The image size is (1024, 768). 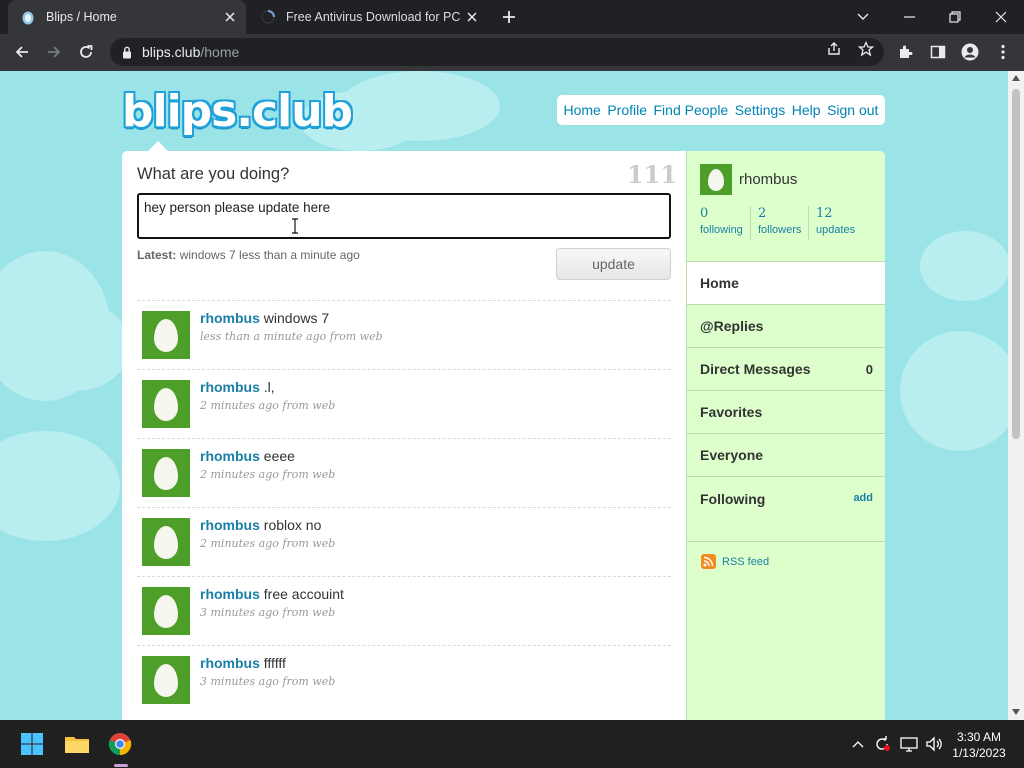 I want to click on latest-label: Latest:, so click(x=157, y=255).